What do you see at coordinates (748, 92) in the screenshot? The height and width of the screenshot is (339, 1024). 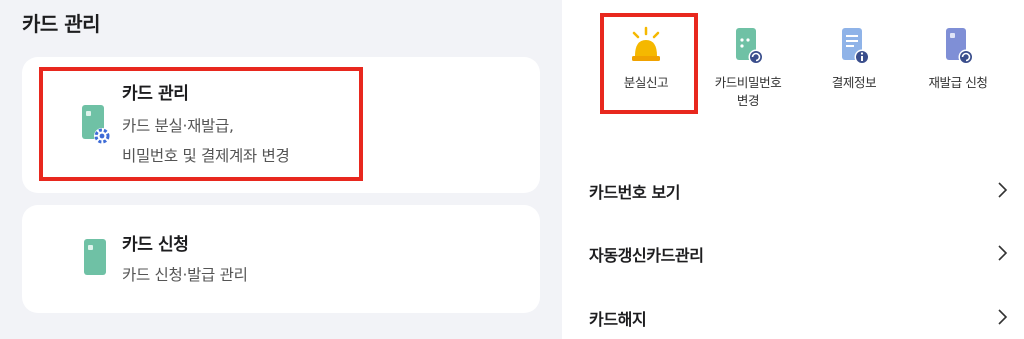 I see `quick-action-label: 카드비밀번호 변경` at bounding box center [748, 92].